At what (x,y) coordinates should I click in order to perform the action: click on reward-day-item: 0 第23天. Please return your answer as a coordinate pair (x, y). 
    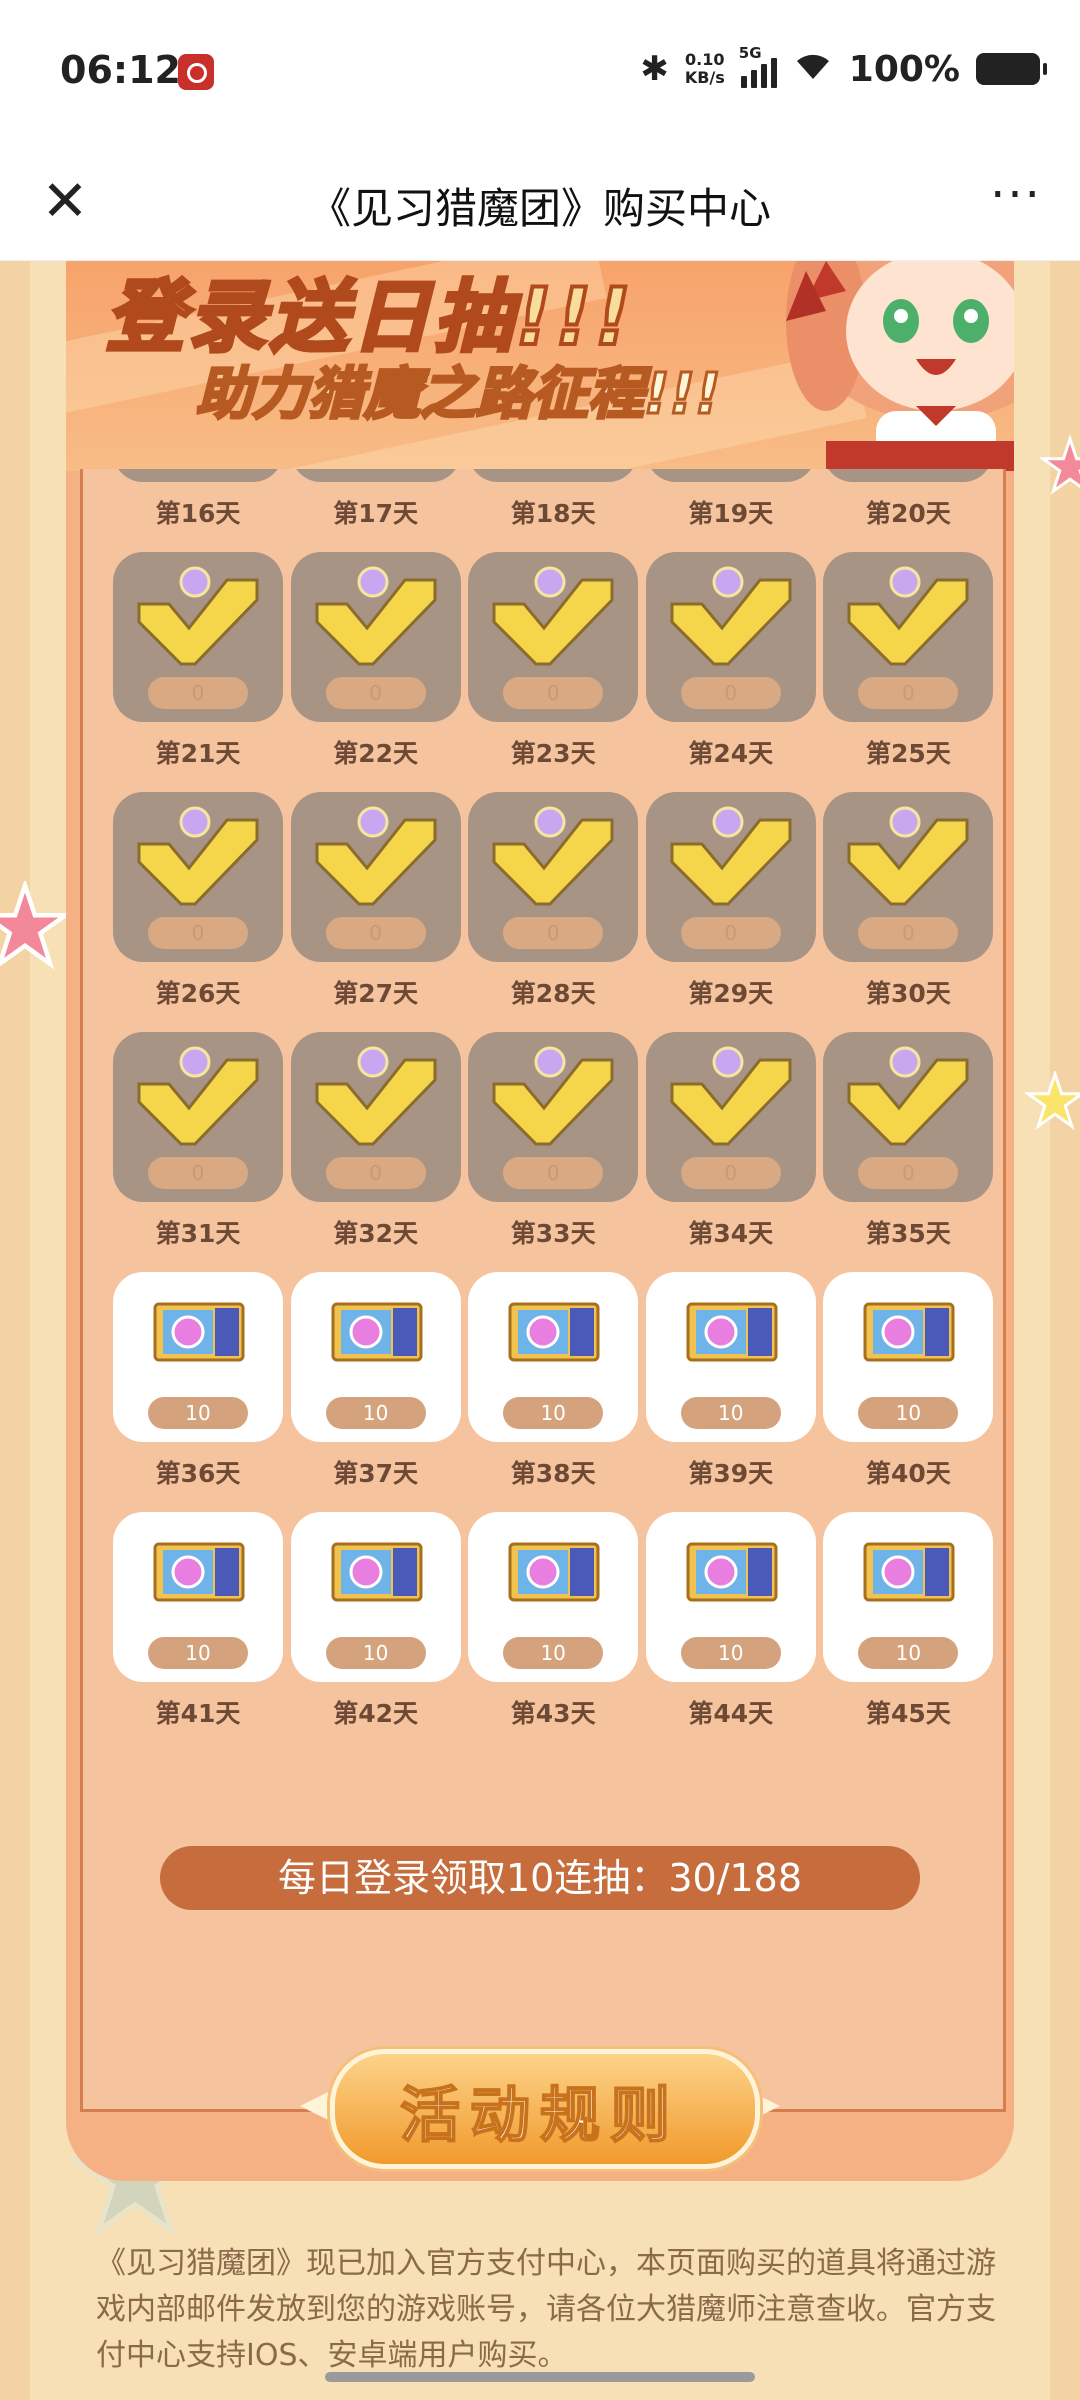
    Looking at the image, I should click on (553, 672).